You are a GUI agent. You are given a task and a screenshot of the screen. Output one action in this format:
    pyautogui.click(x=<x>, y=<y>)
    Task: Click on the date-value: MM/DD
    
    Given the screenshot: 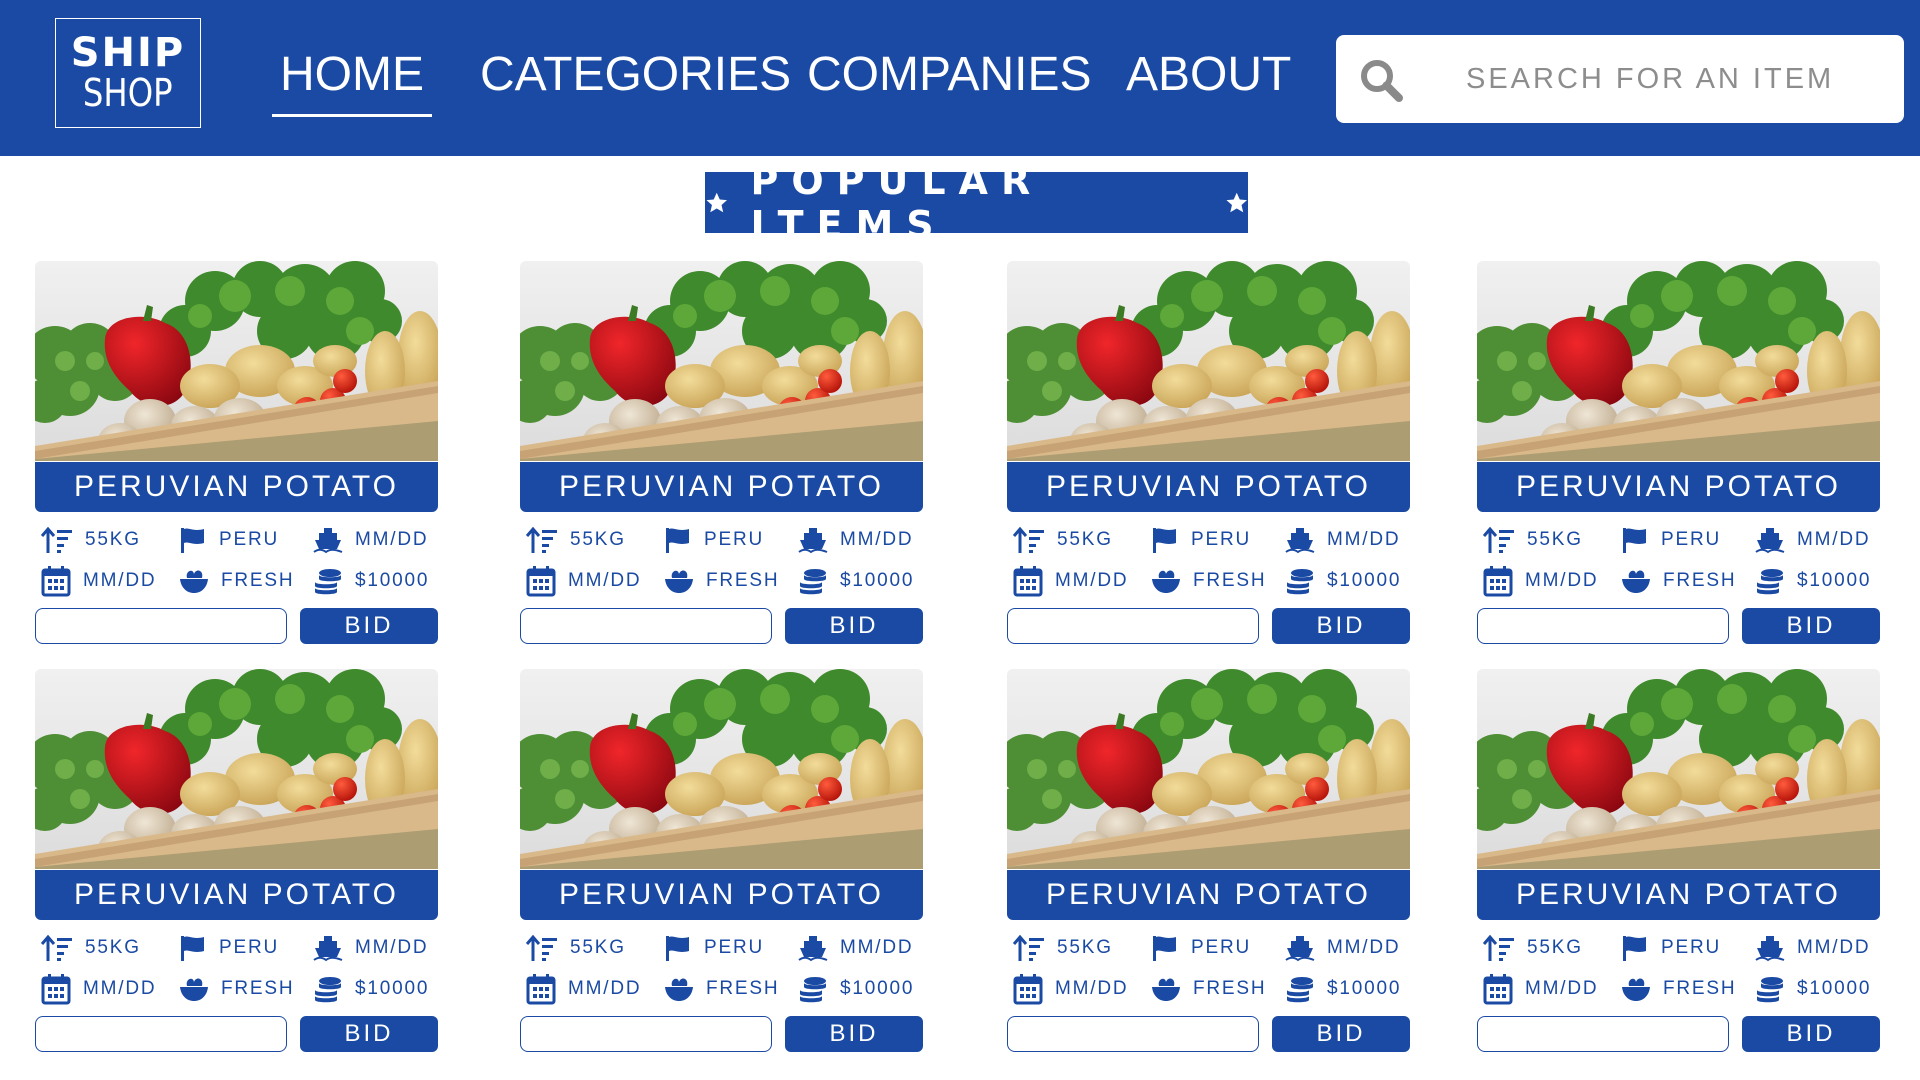 What is the action you would take?
    pyautogui.click(x=1092, y=988)
    